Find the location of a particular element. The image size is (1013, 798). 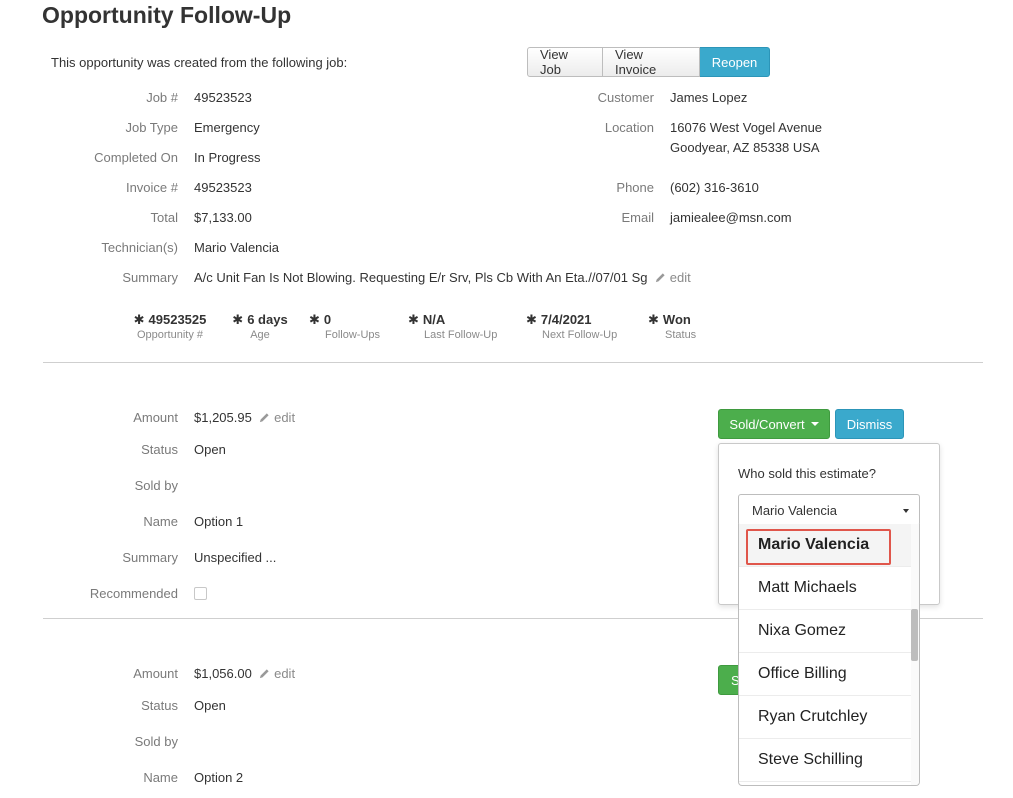

option-ryan-crutchley: Ryan Crutchley is located at coordinates (826, 717).